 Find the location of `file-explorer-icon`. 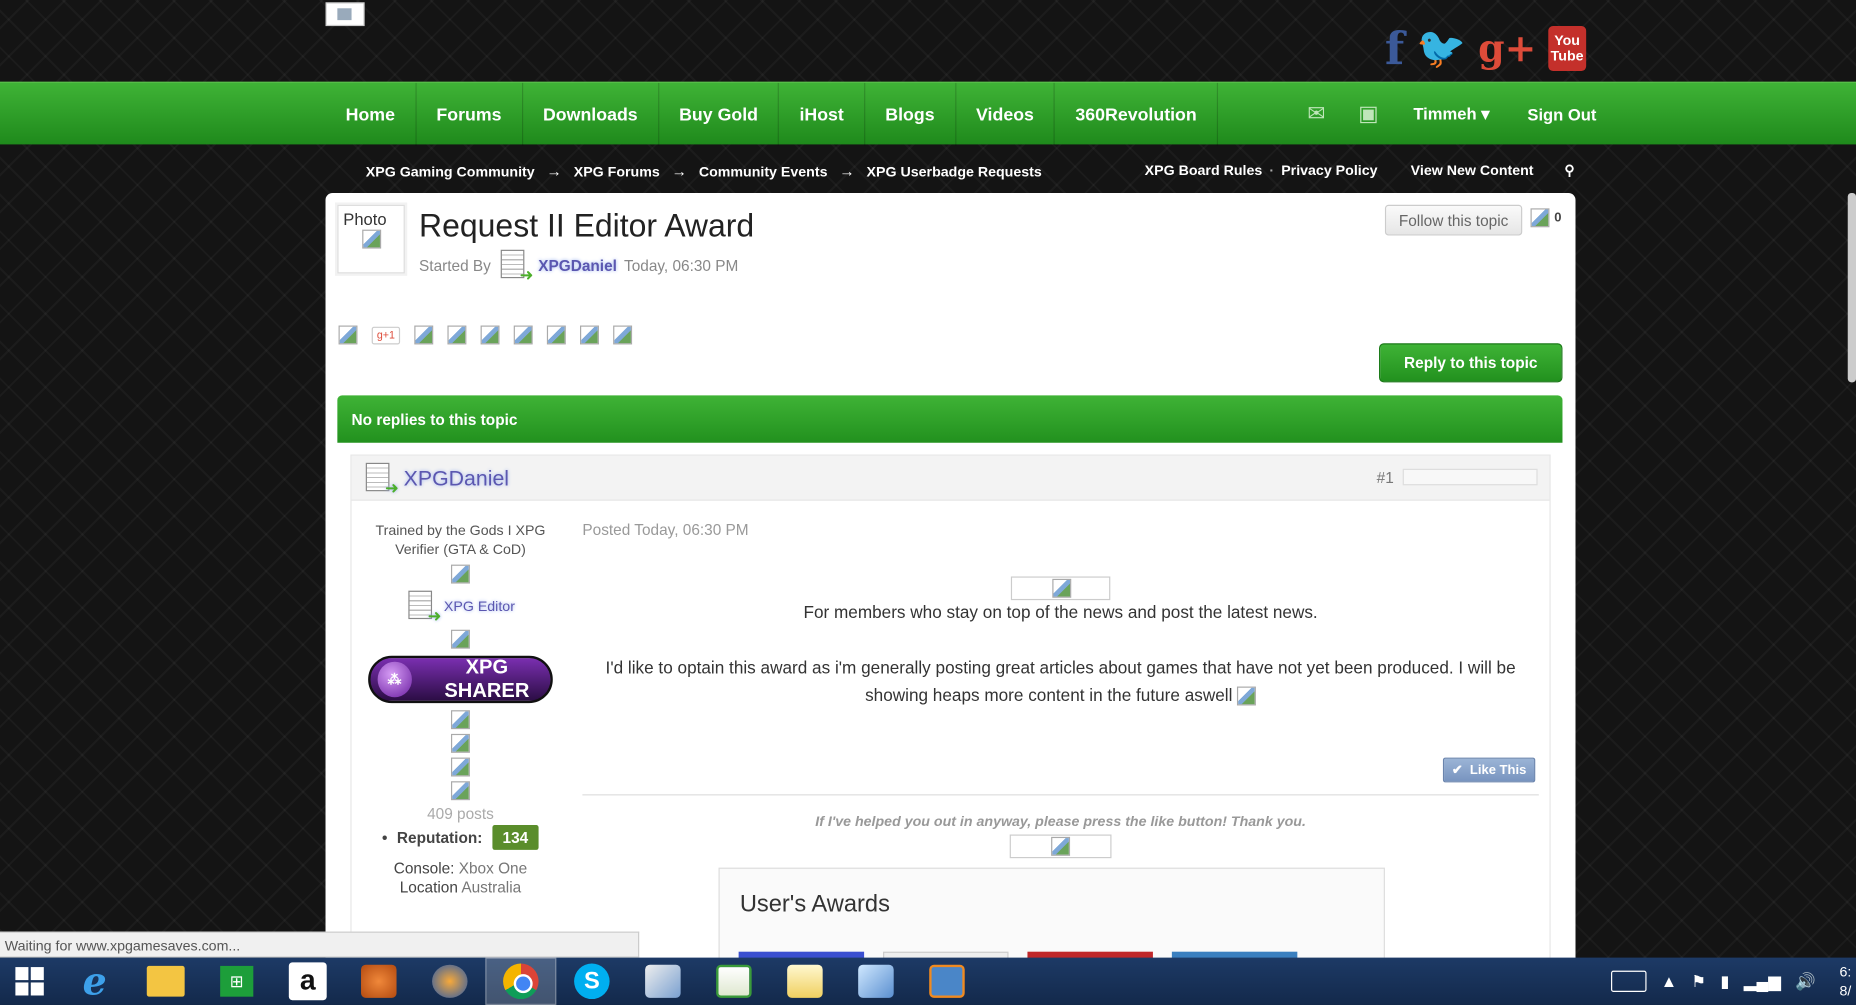

file-explorer-icon is located at coordinates (165, 981).